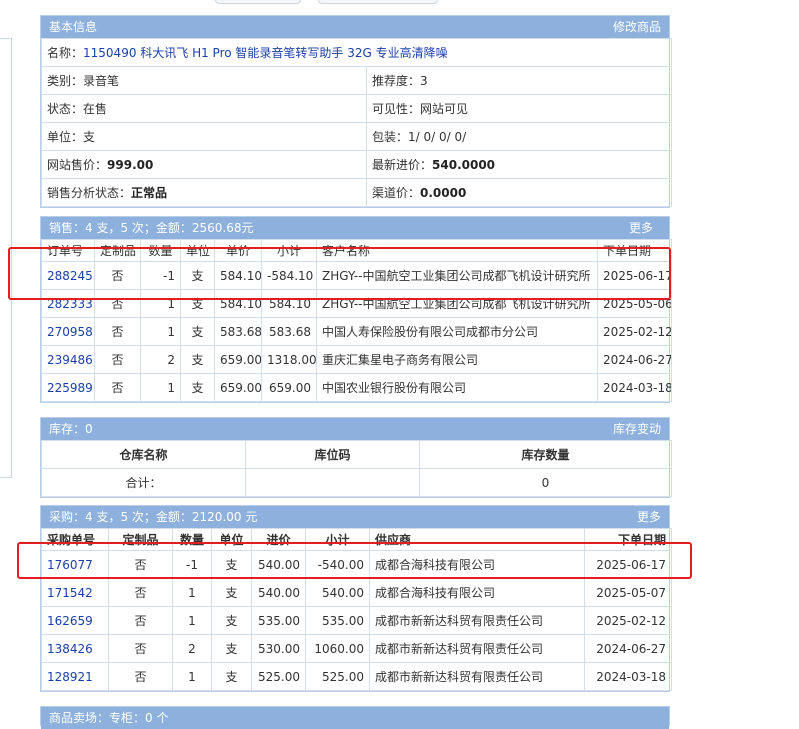 This screenshot has width=799, height=729. Describe the element at coordinates (70, 360) in the screenshot. I see `order-link: 239486` at that location.